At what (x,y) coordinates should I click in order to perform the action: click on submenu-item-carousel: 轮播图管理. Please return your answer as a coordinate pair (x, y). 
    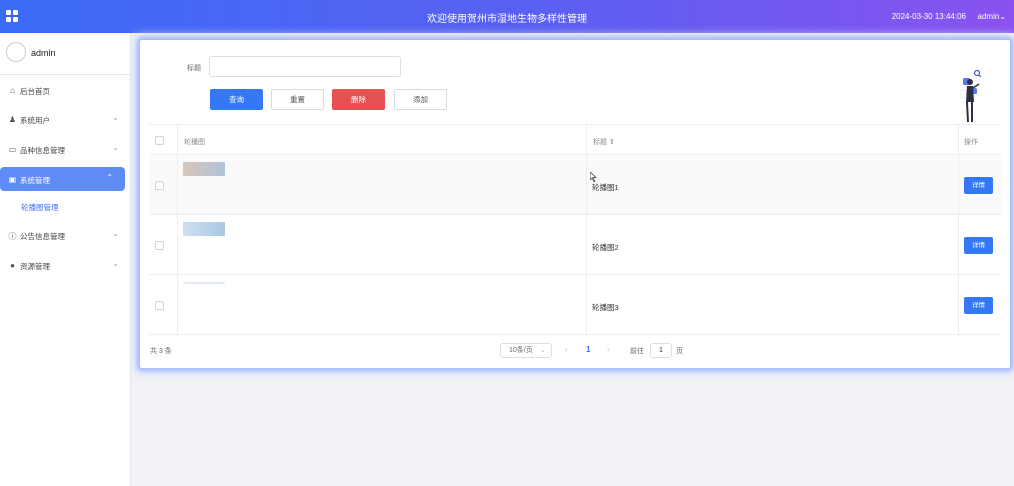
    Looking at the image, I should click on (40, 207).